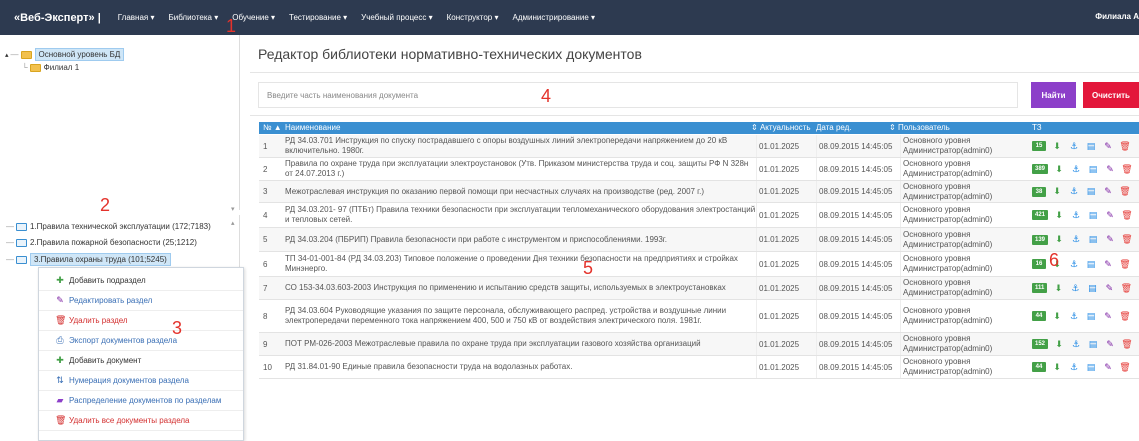 The height and width of the screenshot is (441, 1139). I want to click on col-date-header: Дата ред., so click(834, 127).